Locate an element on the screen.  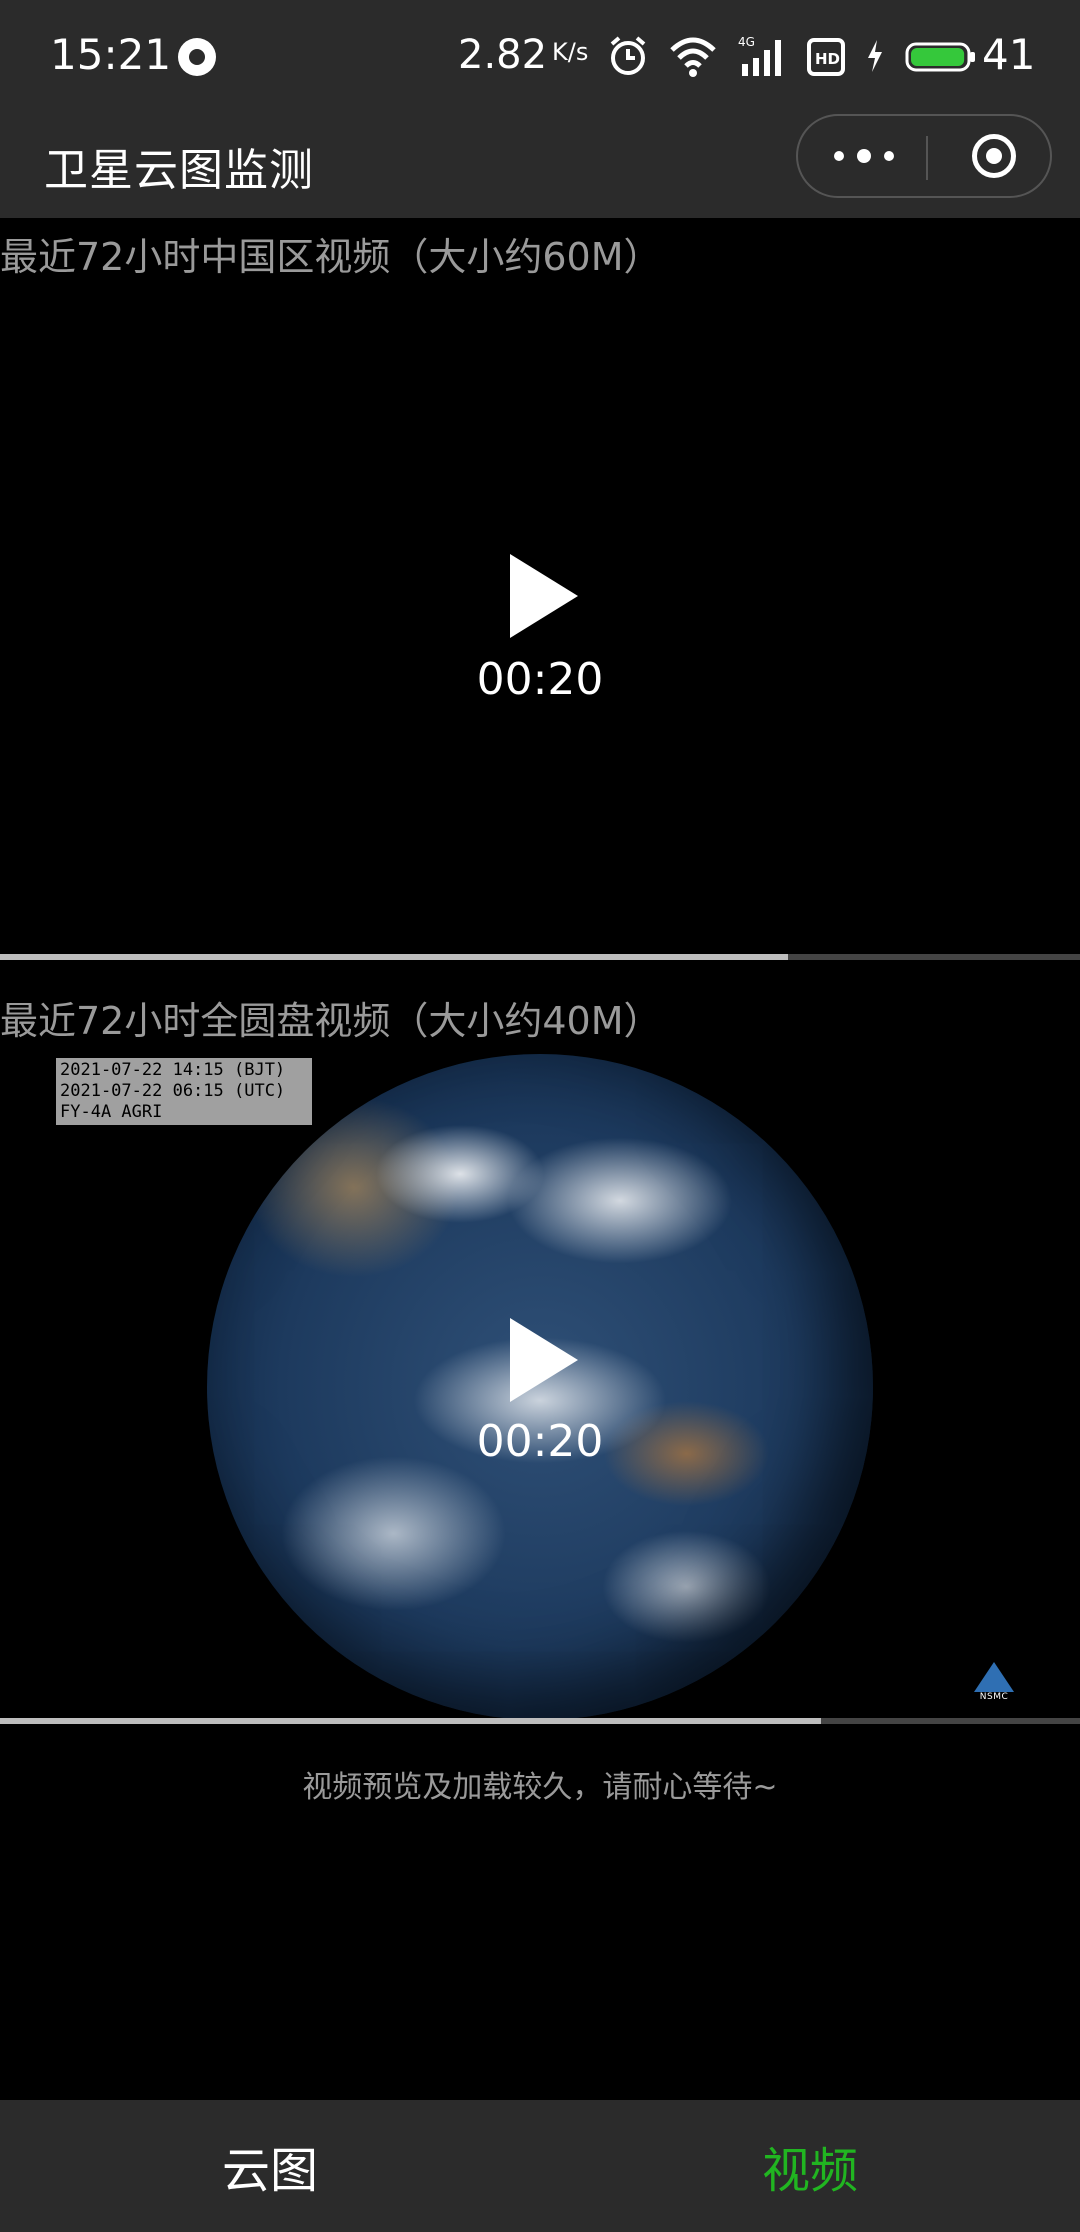
network-type: 4G is located at coordinates (746, 42).